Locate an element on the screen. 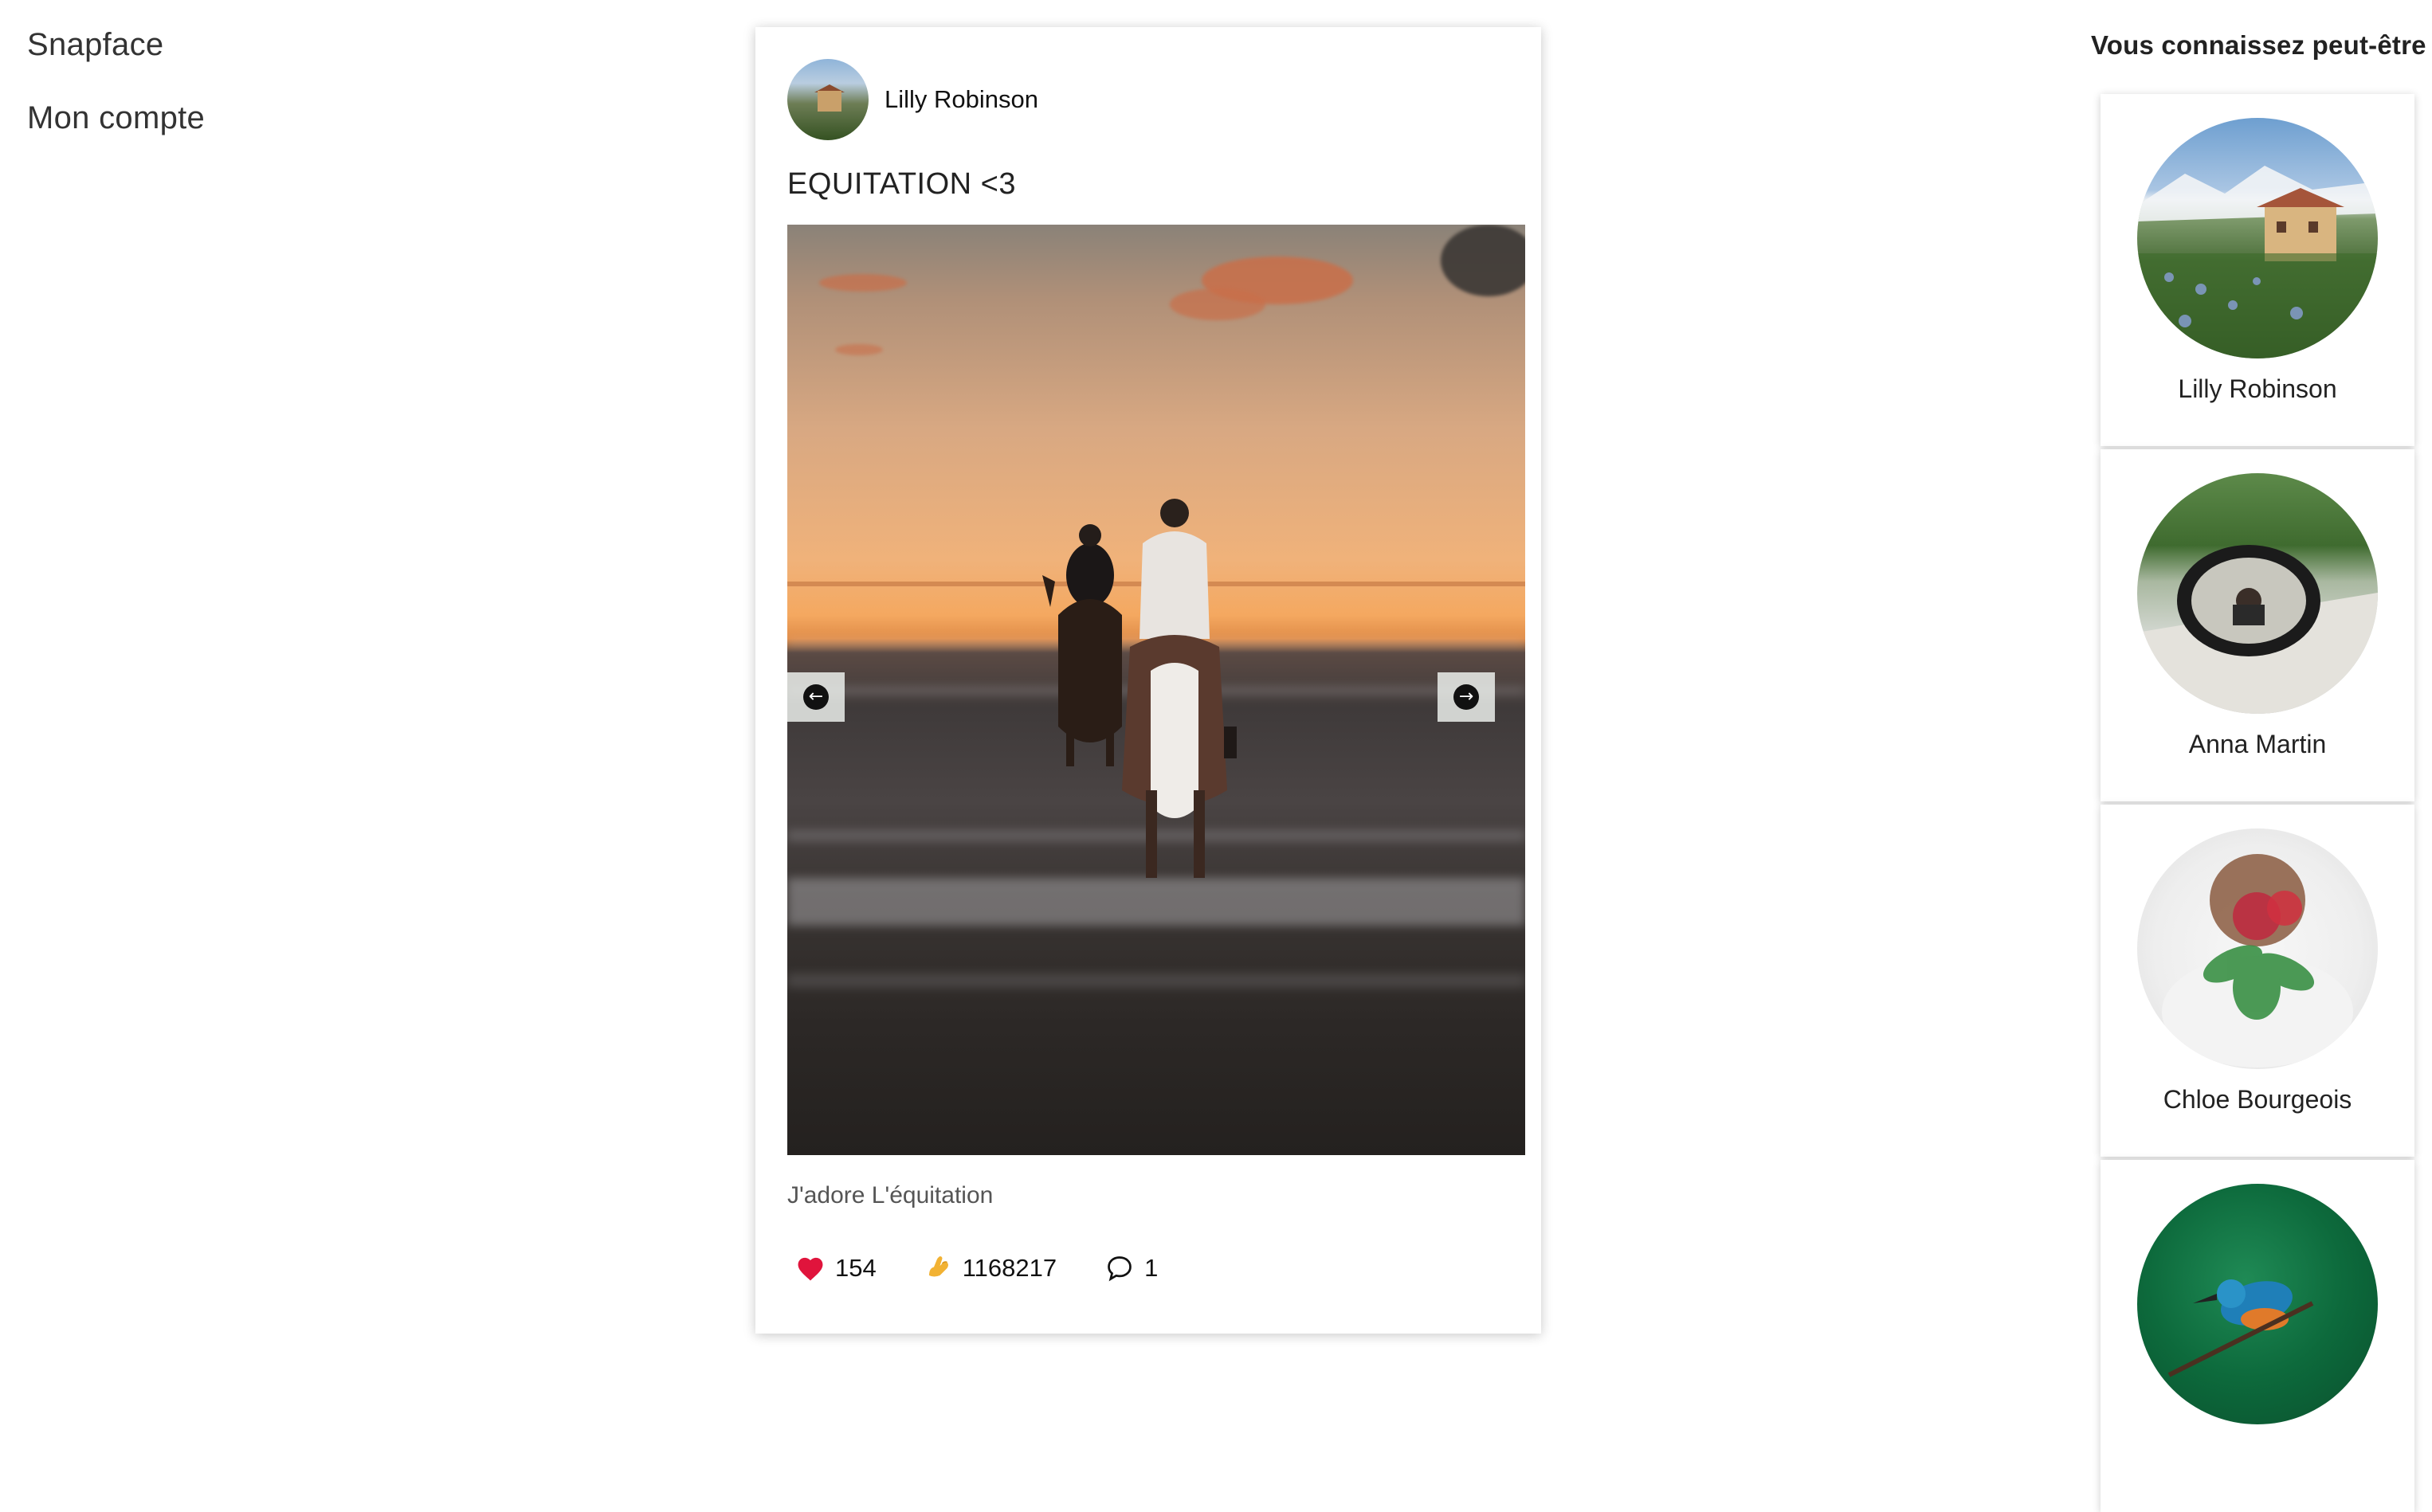  post-stats: 154 1168217 1 is located at coordinates (1000, 1269).